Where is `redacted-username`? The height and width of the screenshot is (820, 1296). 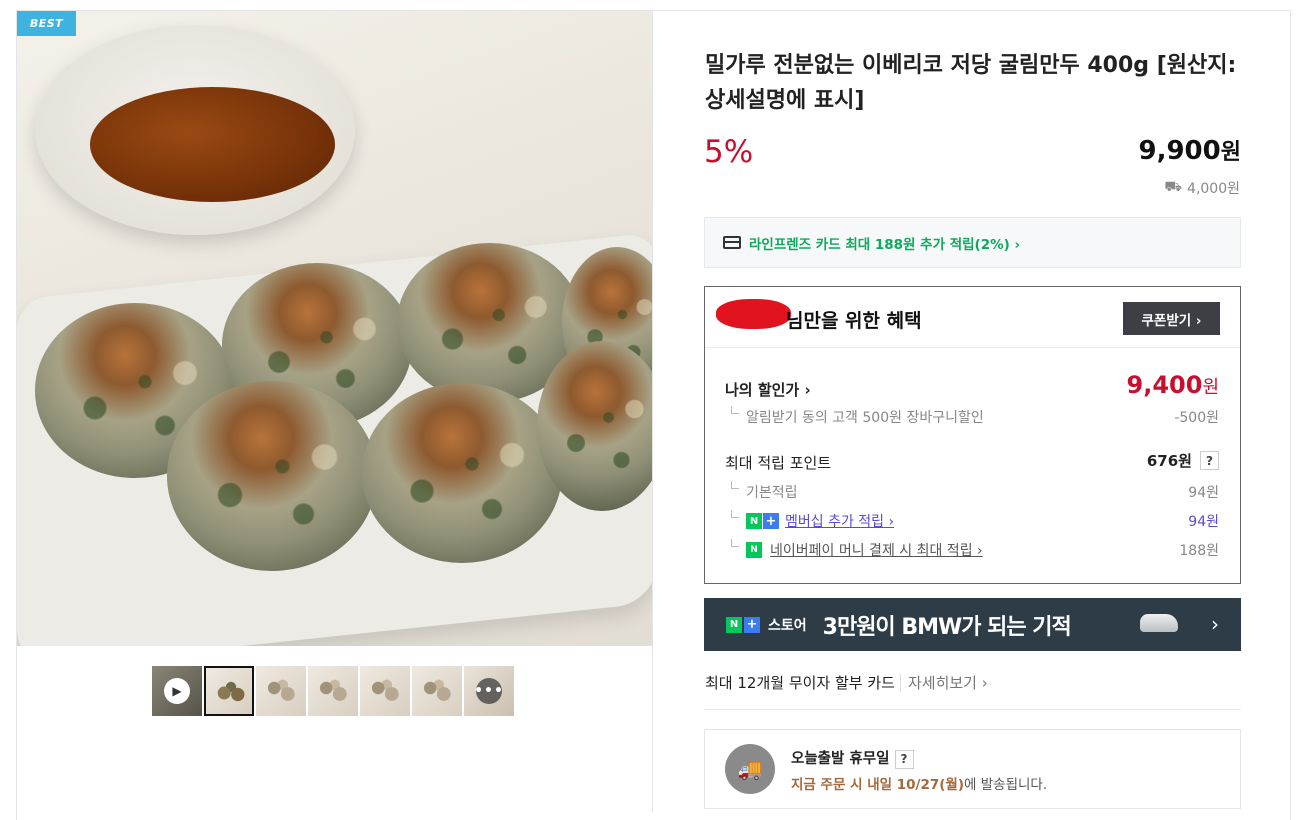 redacted-username is located at coordinates (753, 314).